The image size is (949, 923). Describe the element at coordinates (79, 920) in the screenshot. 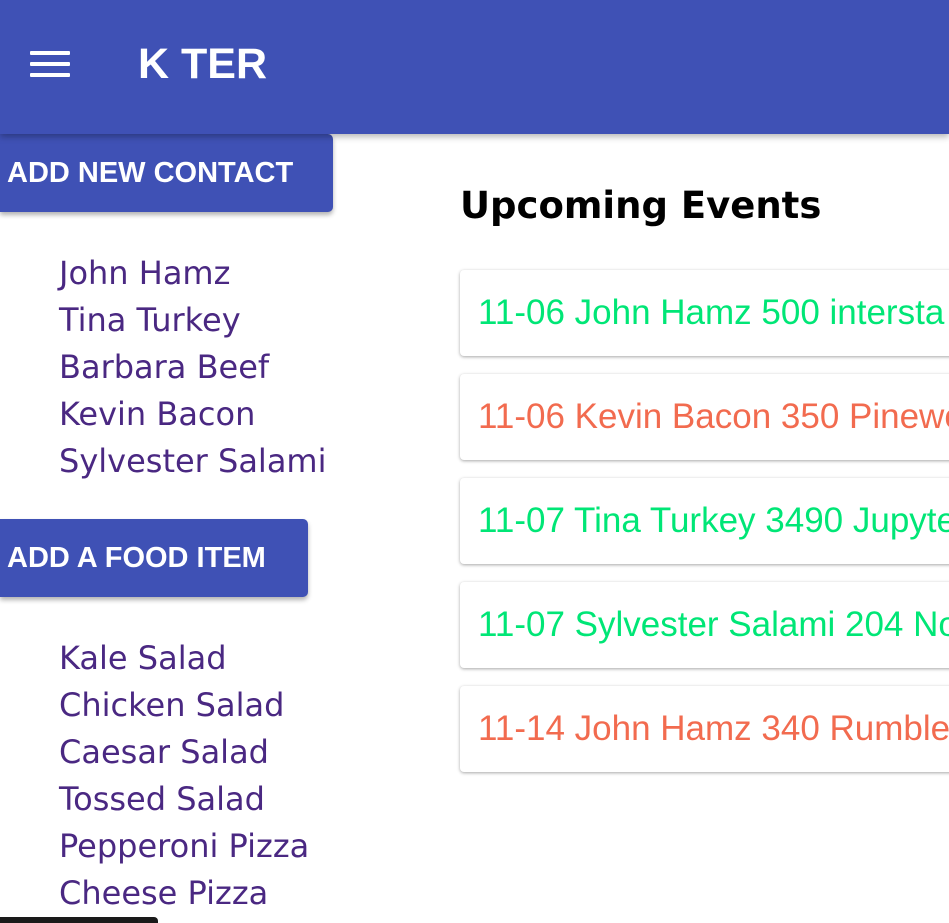

I see `scrollbar` at that location.